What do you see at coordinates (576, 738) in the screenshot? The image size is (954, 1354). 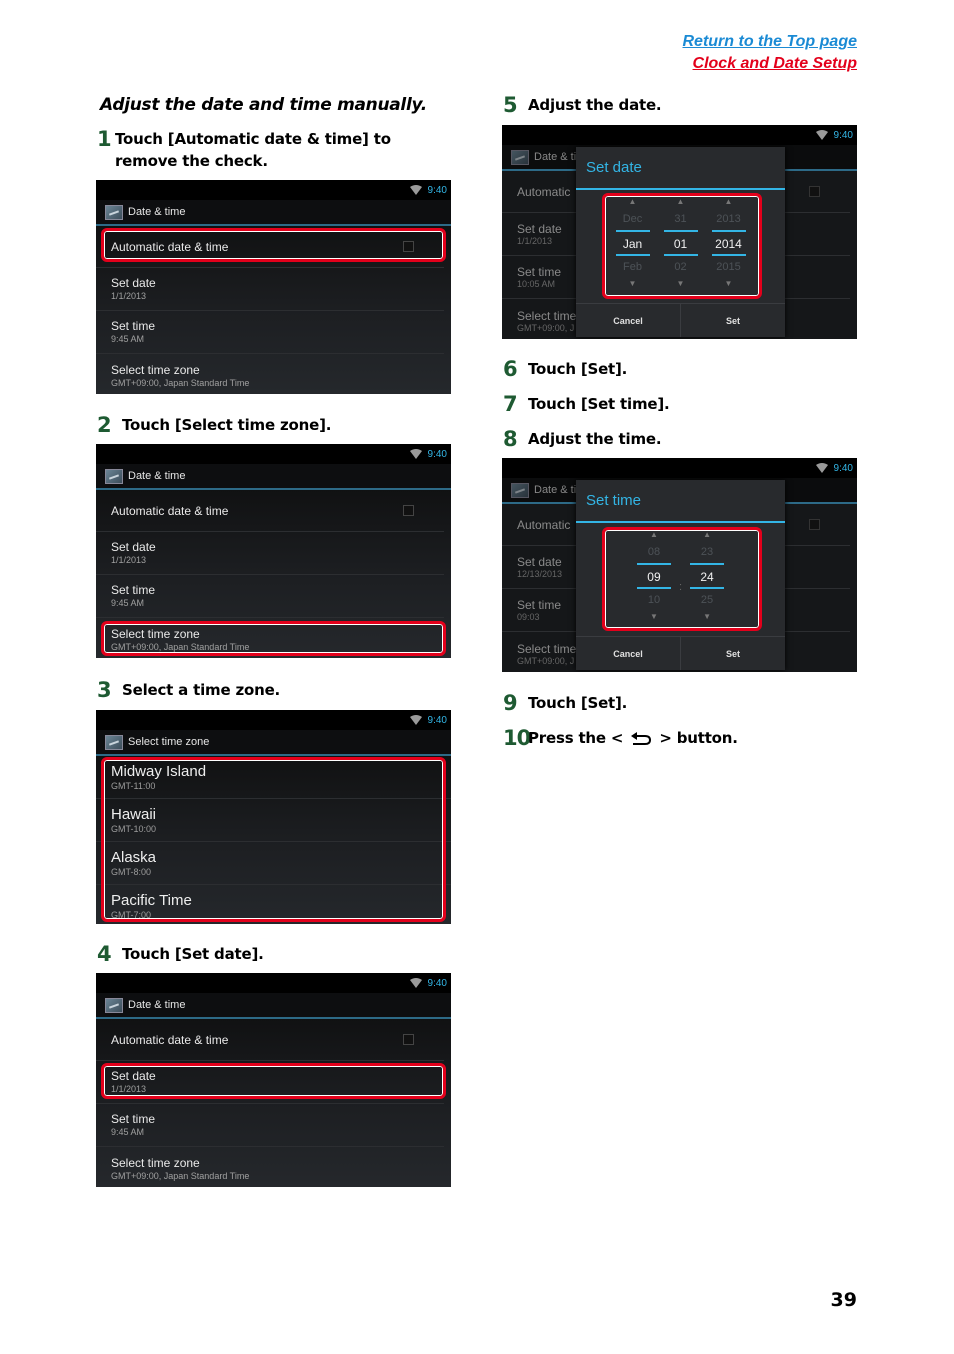 I see `step-text-before: Press the <` at bounding box center [576, 738].